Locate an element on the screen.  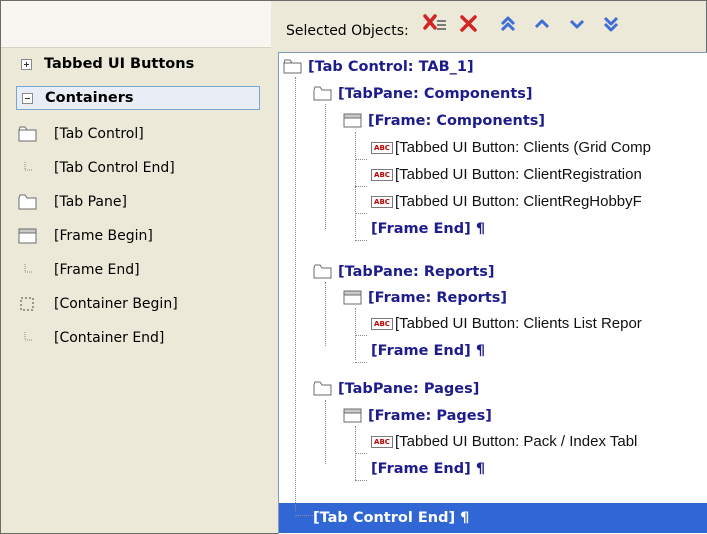
palette-item-frame-end: [Frame End] is located at coordinates (79, 270).